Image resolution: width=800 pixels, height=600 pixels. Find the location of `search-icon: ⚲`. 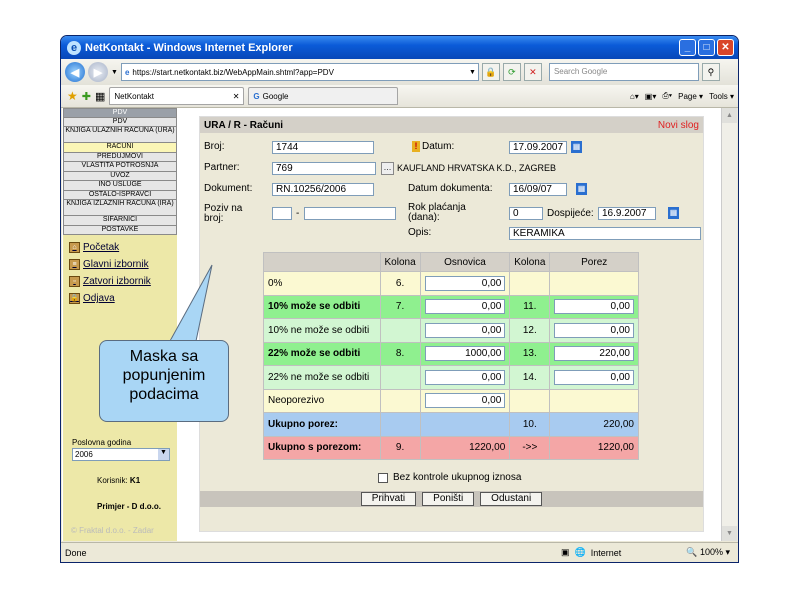

search-icon: ⚲ is located at coordinates (710, 72).